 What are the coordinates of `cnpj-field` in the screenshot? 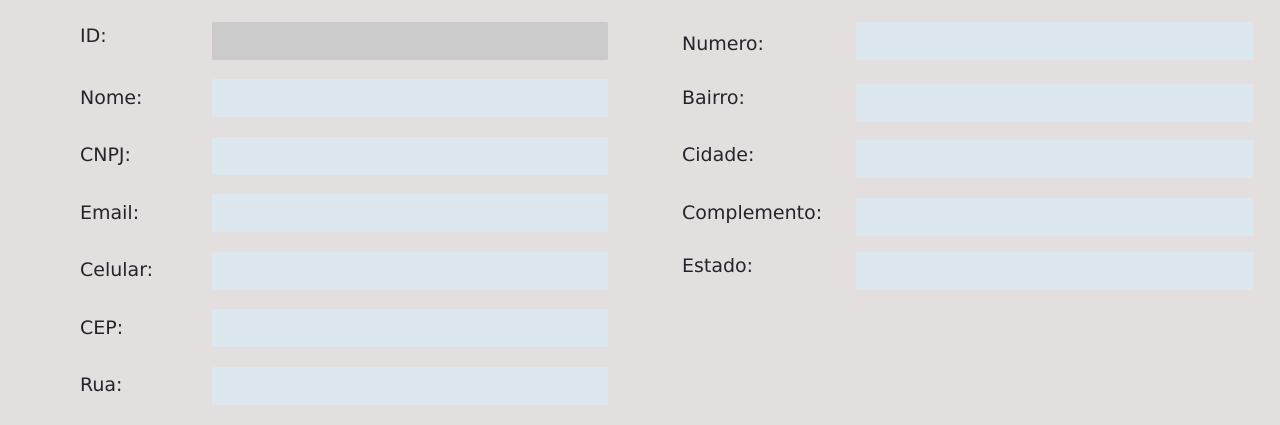 It's located at (410, 156).